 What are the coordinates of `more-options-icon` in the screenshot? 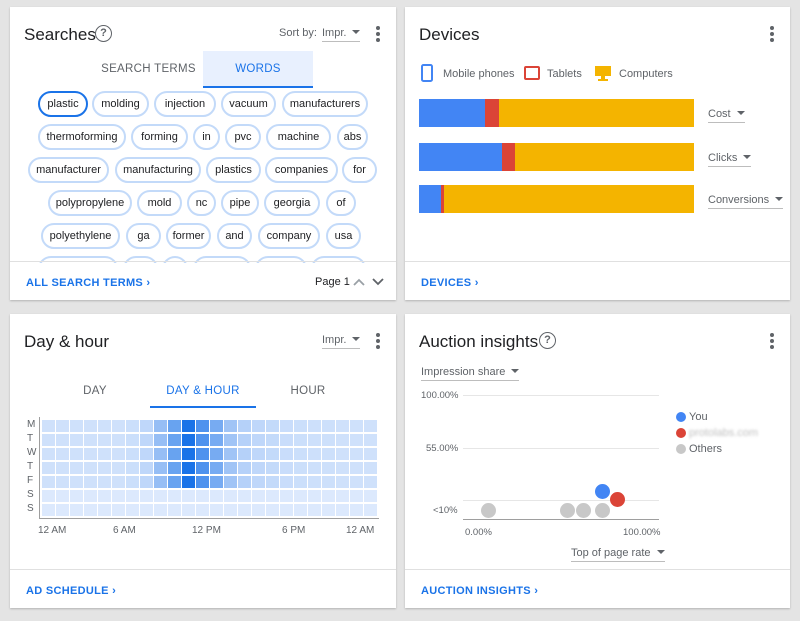 It's located at (378, 35).